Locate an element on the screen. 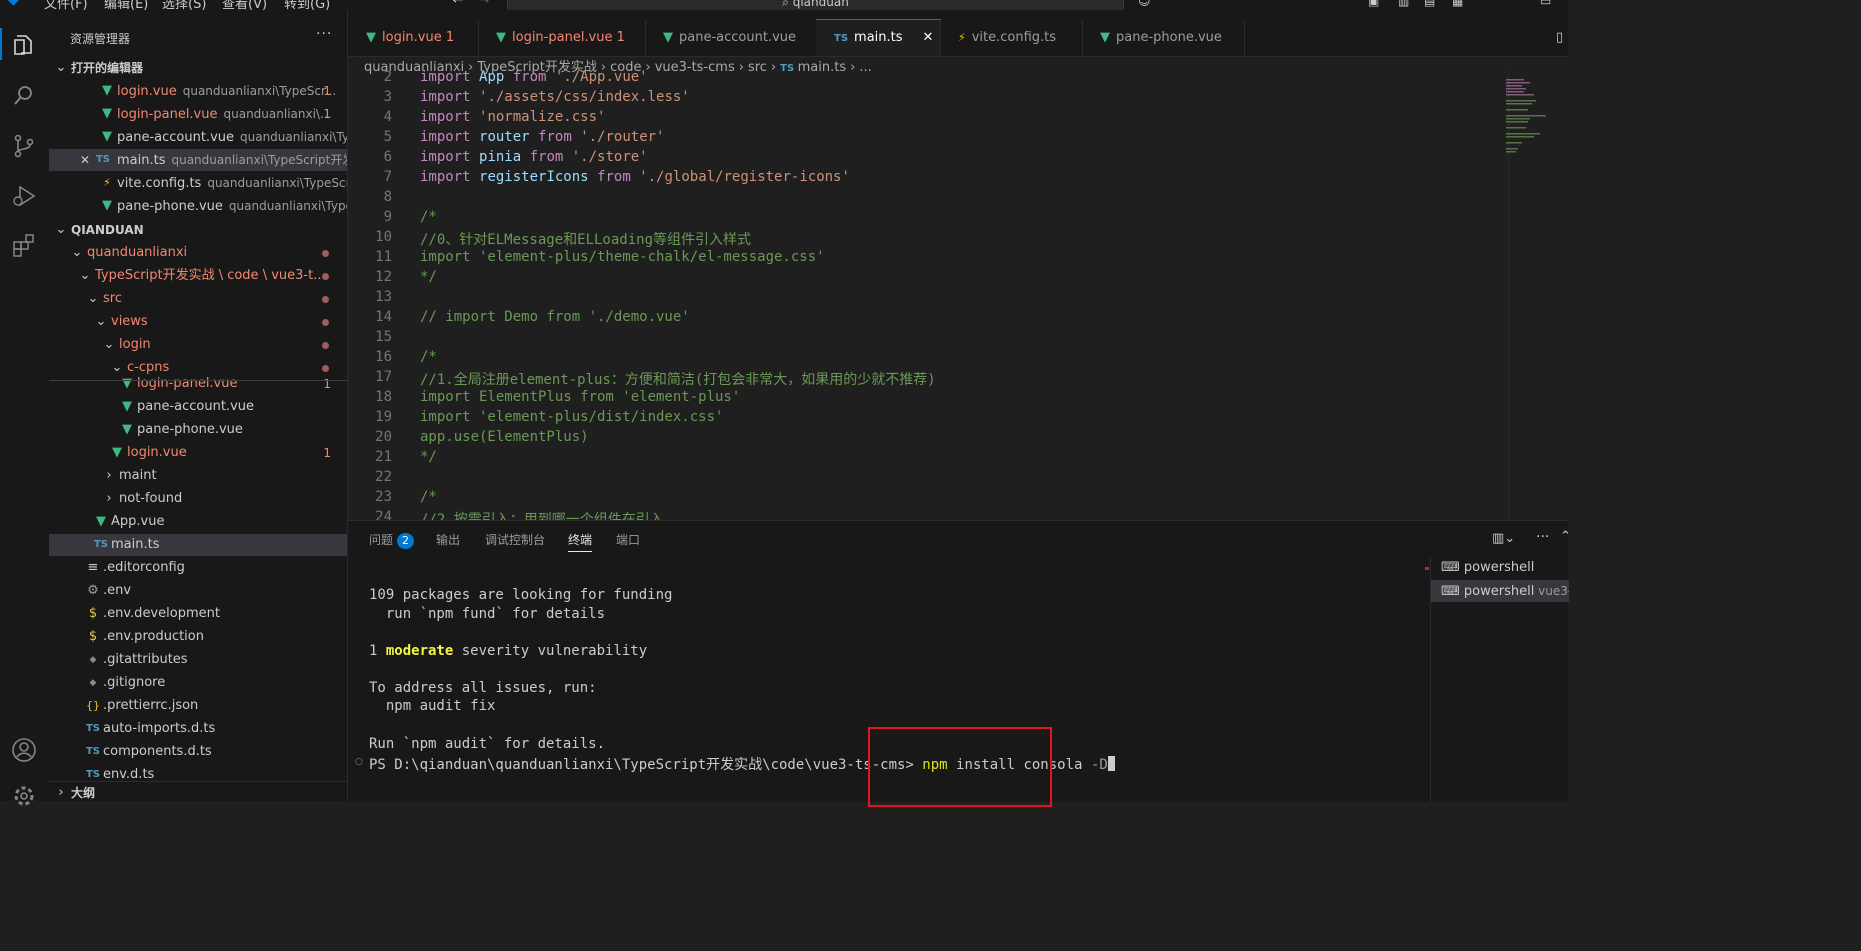 The width and height of the screenshot is (1861, 951). tree-item-label: .env is located at coordinates (117, 590).